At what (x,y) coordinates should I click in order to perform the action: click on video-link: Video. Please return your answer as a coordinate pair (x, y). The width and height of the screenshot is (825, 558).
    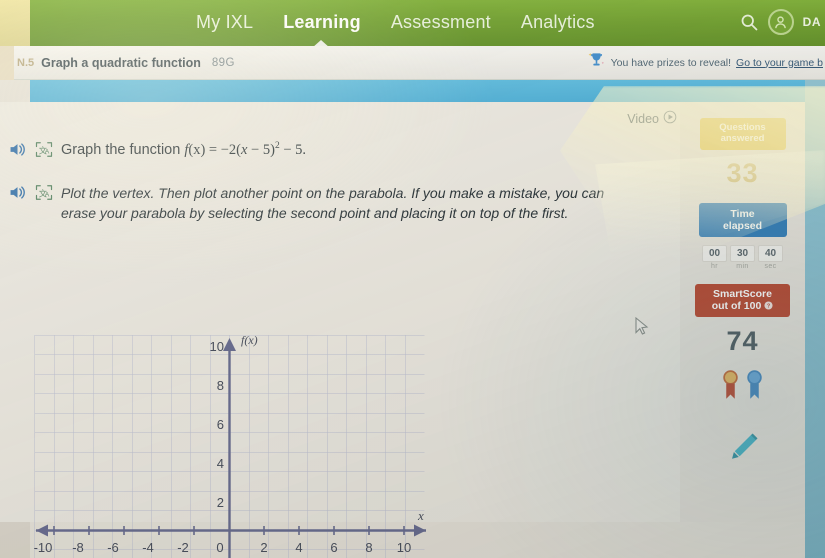
    Looking at the image, I should click on (652, 118).